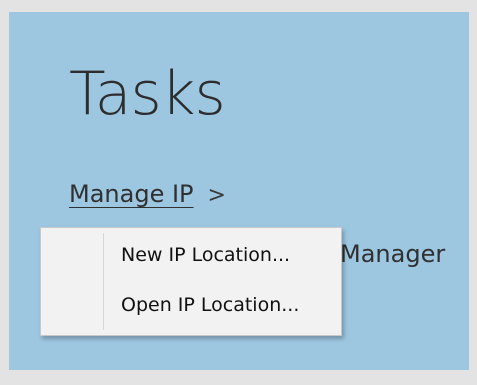 The image size is (477, 385). Describe the element at coordinates (393, 254) in the screenshot. I see `manager-label: Manager` at that location.